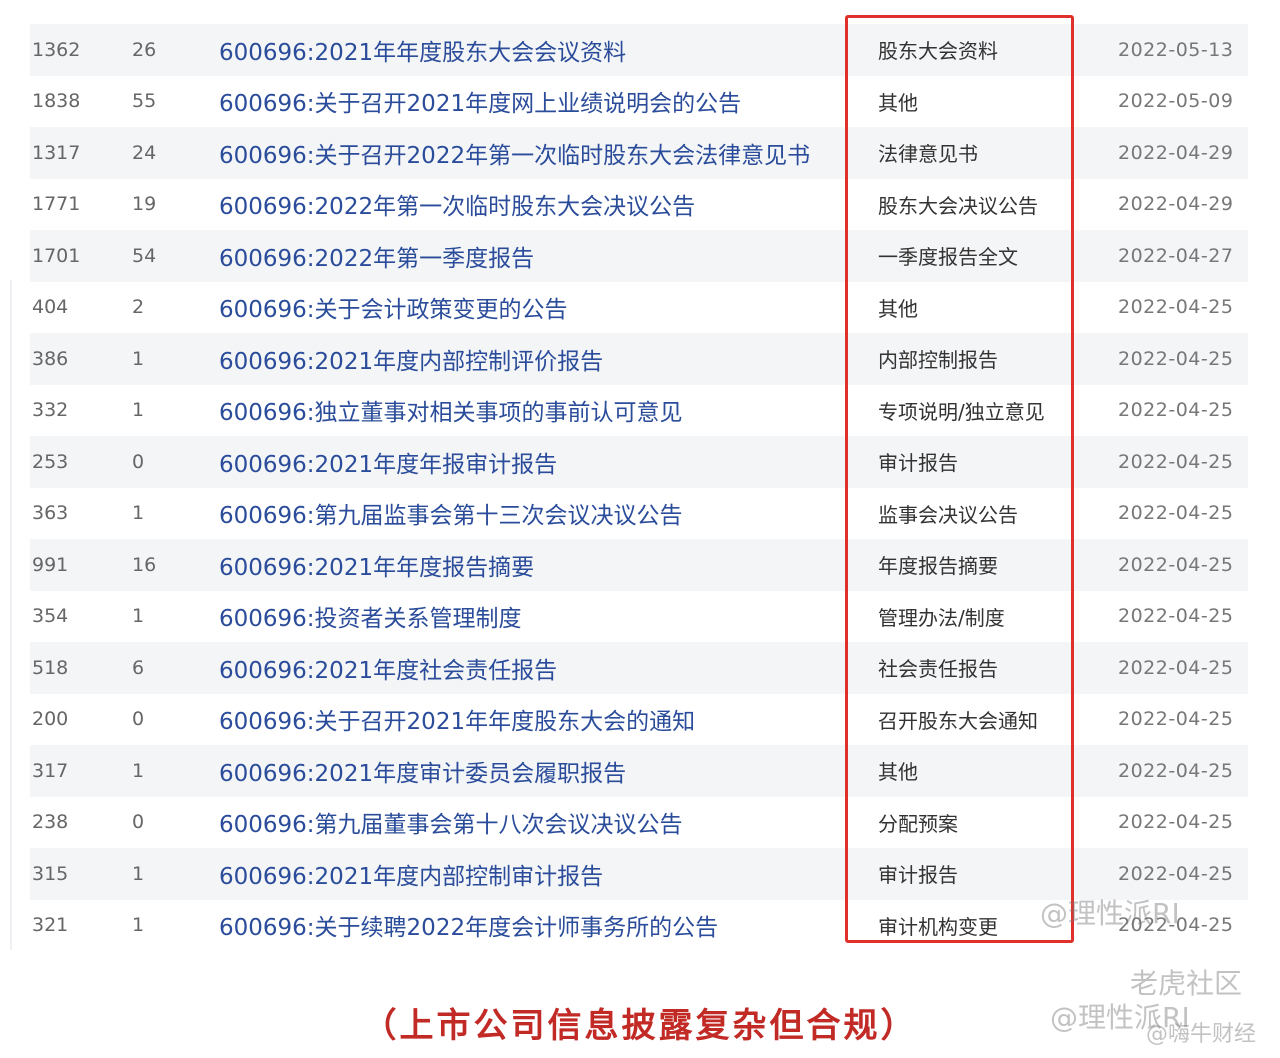 This screenshot has height=1058, width=1280. What do you see at coordinates (144, 255) in the screenshot?
I see `count-cell: 54` at bounding box center [144, 255].